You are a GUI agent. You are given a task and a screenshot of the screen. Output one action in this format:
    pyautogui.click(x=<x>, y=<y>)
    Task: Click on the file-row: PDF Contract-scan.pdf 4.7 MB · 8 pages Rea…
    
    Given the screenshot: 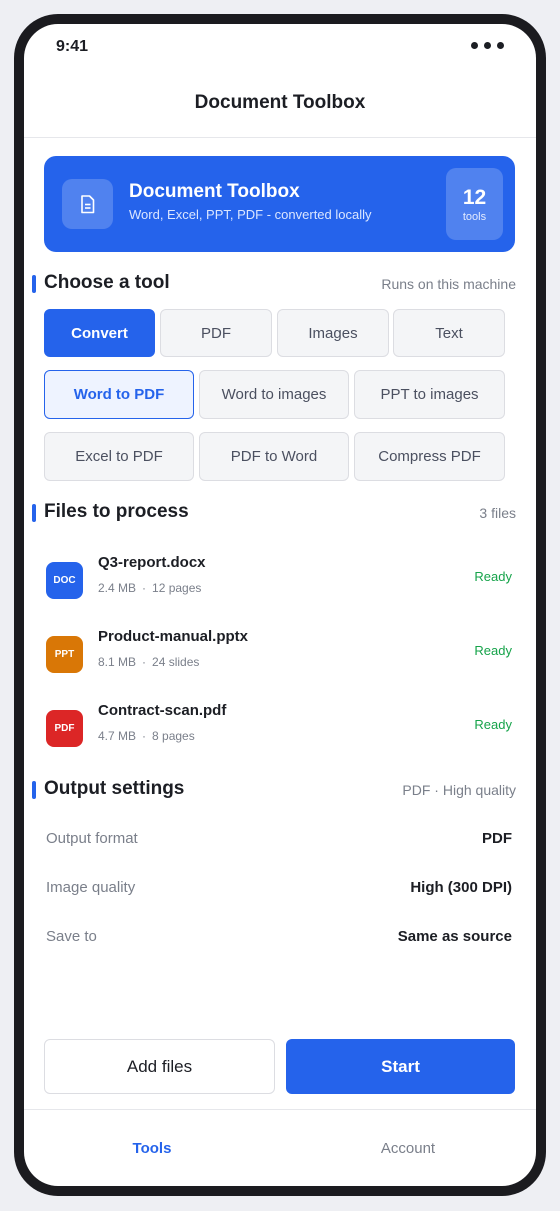 What is the action you would take?
    pyautogui.click(x=279, y=734)
    